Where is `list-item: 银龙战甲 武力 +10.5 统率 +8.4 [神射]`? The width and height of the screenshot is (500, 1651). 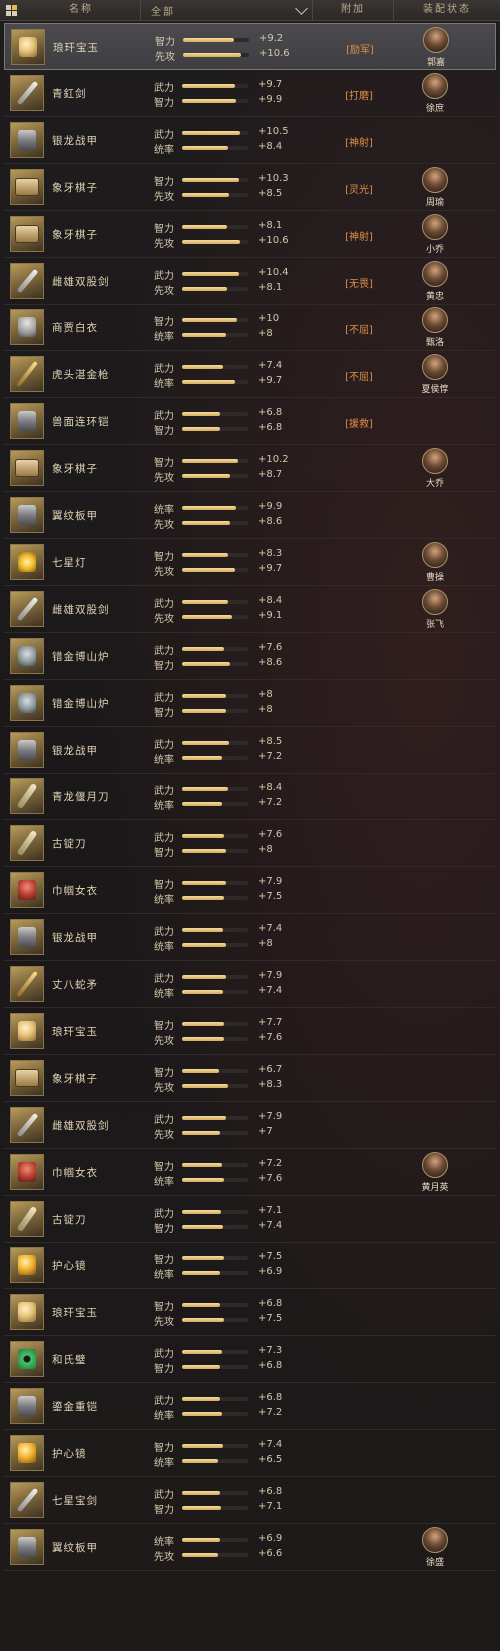
list-item: 银龙战甲 武力 +10.5 统率 +8.4 [神射] is located at coordinates (250, 140).